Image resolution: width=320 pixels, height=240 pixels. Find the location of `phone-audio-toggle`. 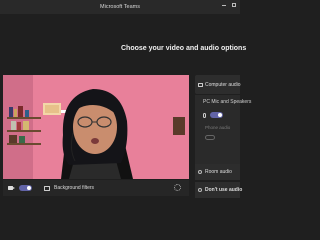

phone-audio-toggle is located at coordinates (210, 137).